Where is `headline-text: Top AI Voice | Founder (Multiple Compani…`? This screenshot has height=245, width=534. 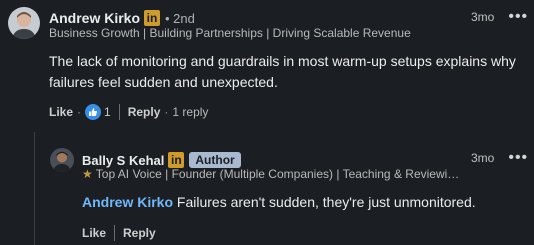 headline-text: Top AI Voice | Founder (Multiple Compani… is located at coordinates (277, 174).